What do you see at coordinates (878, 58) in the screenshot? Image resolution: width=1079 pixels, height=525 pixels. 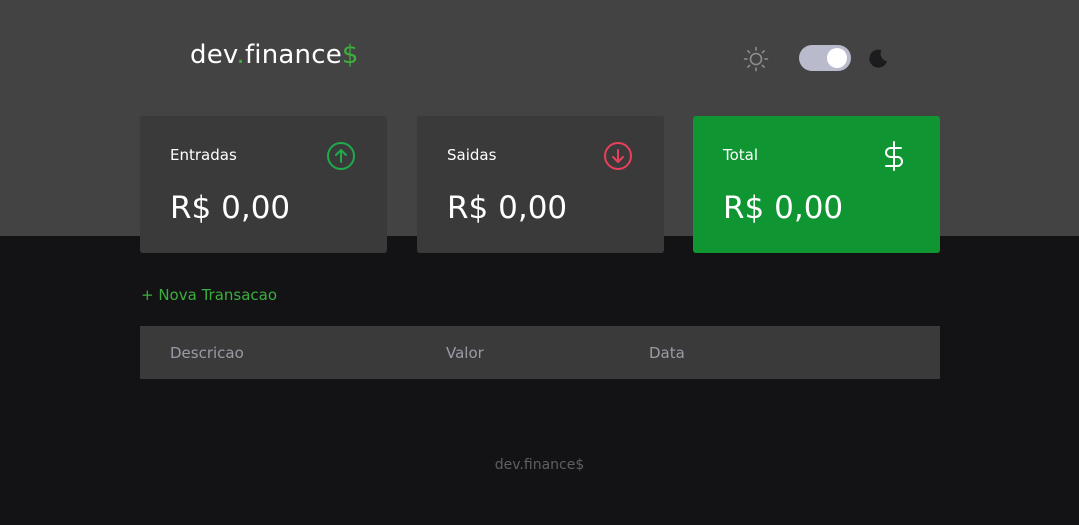 I see `moon-icon` at bounding box center [878, 58].